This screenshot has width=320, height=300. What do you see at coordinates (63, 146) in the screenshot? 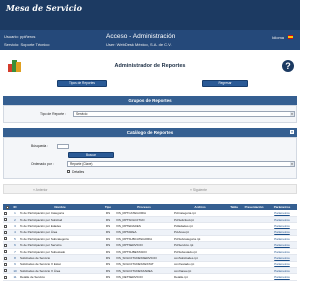
I see `search-input` at bounding box center [63, 146].